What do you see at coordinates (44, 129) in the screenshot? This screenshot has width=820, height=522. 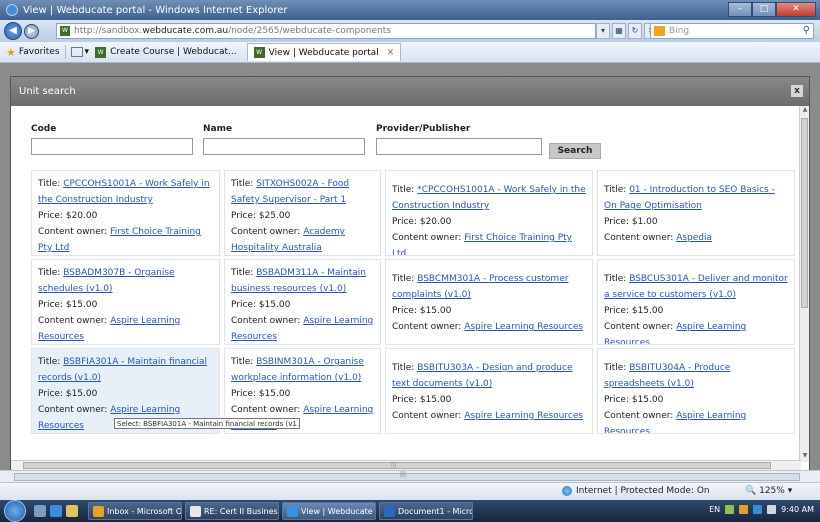 I see `code-label: Code` at bounding box center [44, 129].